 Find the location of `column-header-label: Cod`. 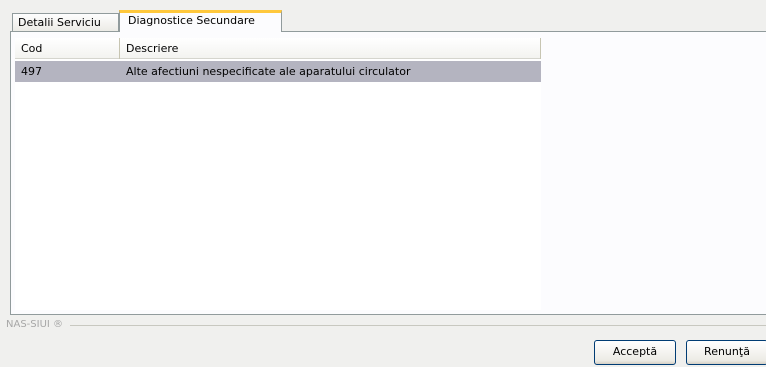

column-header-label: Cod is located at coordinates (32, 48).